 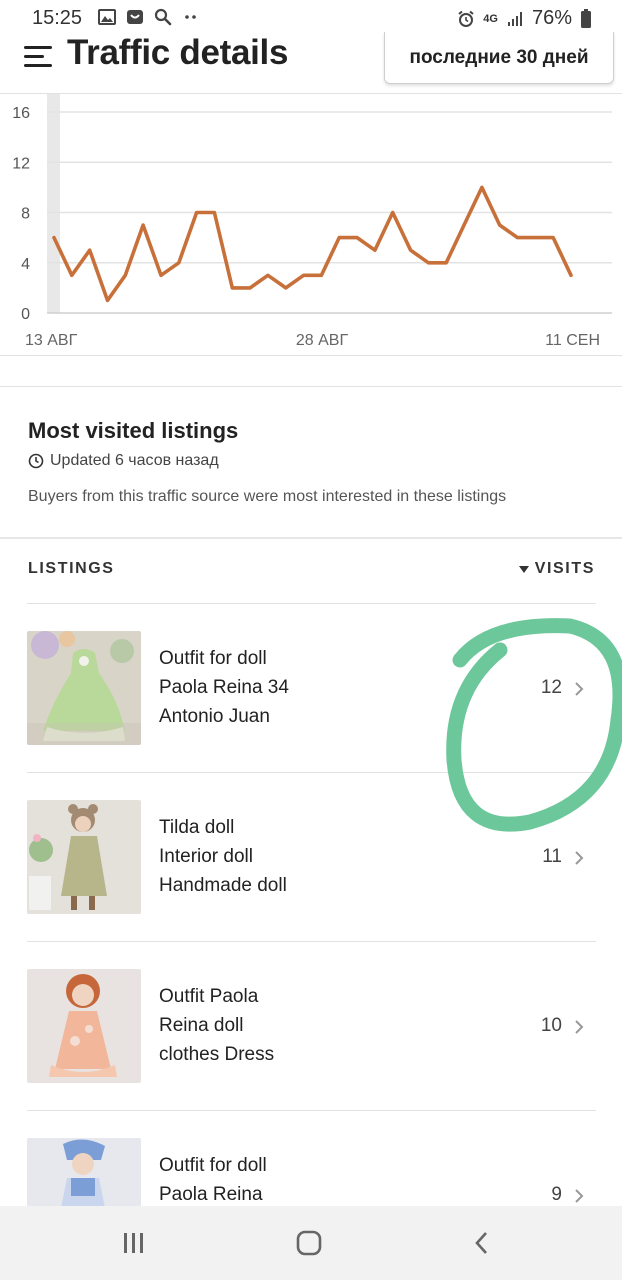 I want to click on column-header-visits: VISITS, so click(x=556, y=569).